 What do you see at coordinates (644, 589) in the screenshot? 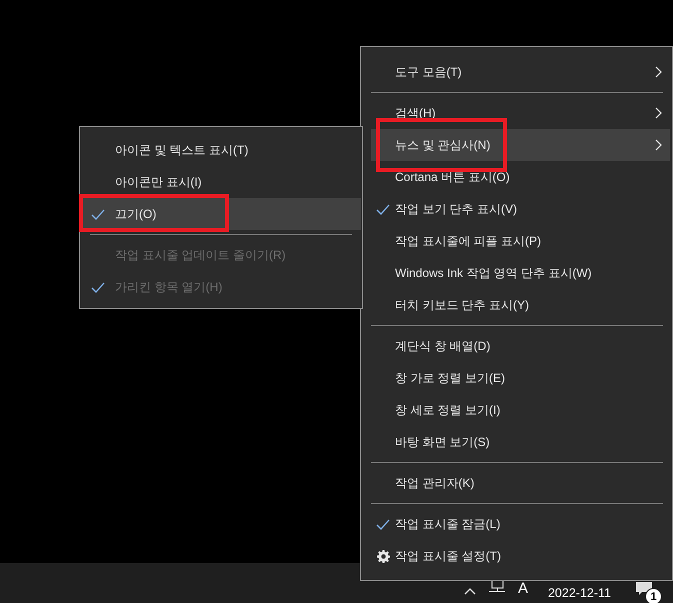
I see `notification-icon` at bounding box center [644, 589].